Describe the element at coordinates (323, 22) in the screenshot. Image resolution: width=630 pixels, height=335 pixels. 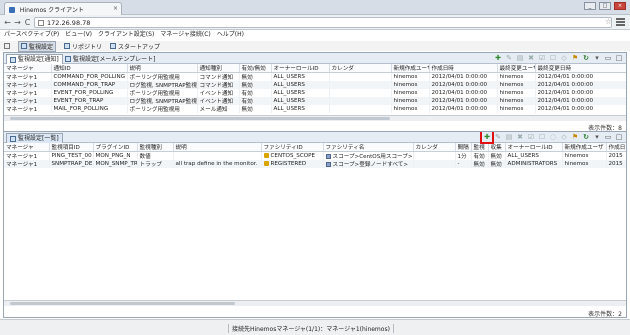
I see `url-field: 172.26.98.78` at that location.